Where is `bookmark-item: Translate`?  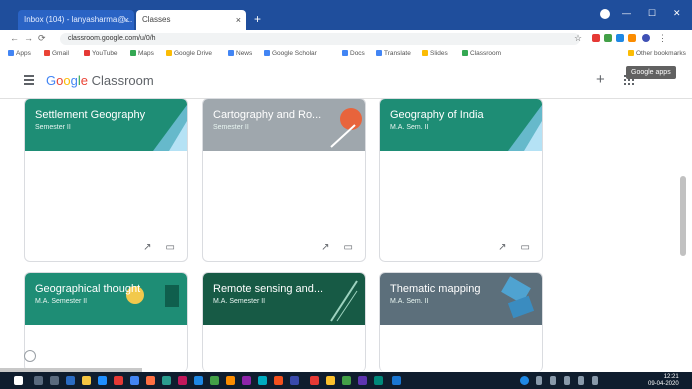 bookmark-item: Translate is located at coordinates (393, 53).